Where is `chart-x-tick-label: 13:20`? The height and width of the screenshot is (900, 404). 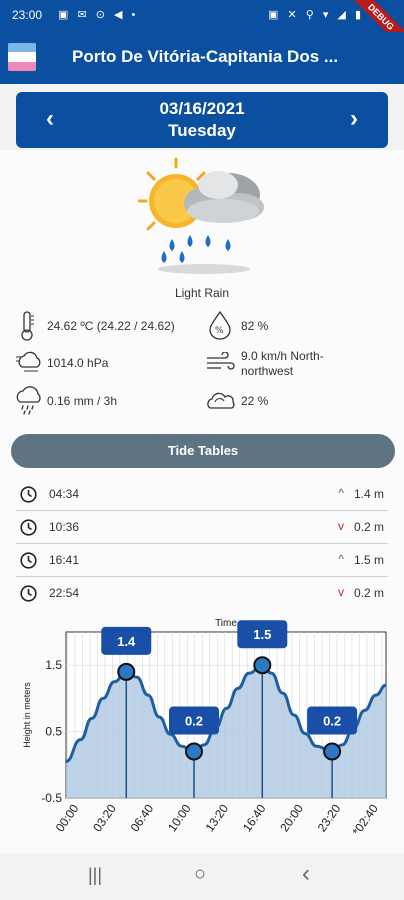
chart-x-tick-label: 13:20 is located at coordinates (216, 817).